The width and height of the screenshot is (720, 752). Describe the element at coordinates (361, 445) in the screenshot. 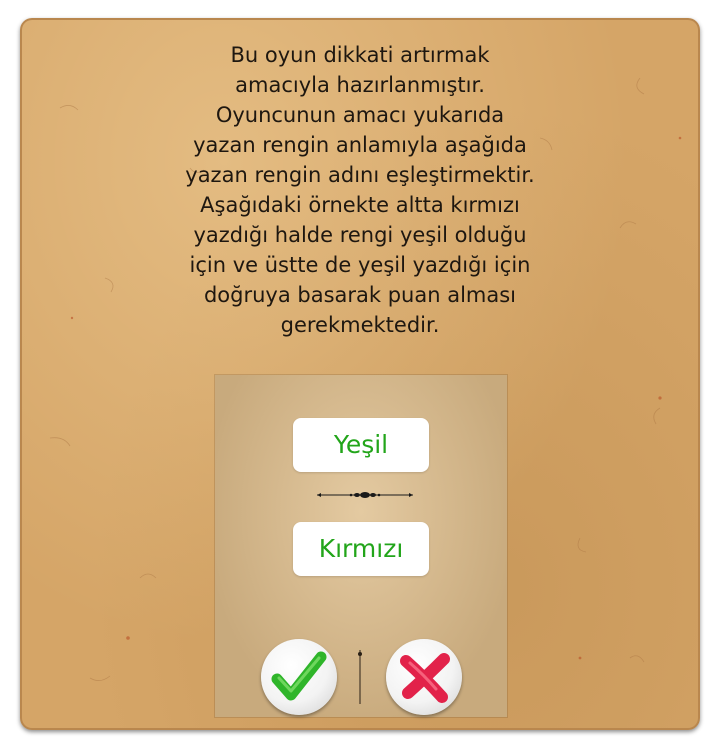

I see `top-word-card: Yeşil` at that location.